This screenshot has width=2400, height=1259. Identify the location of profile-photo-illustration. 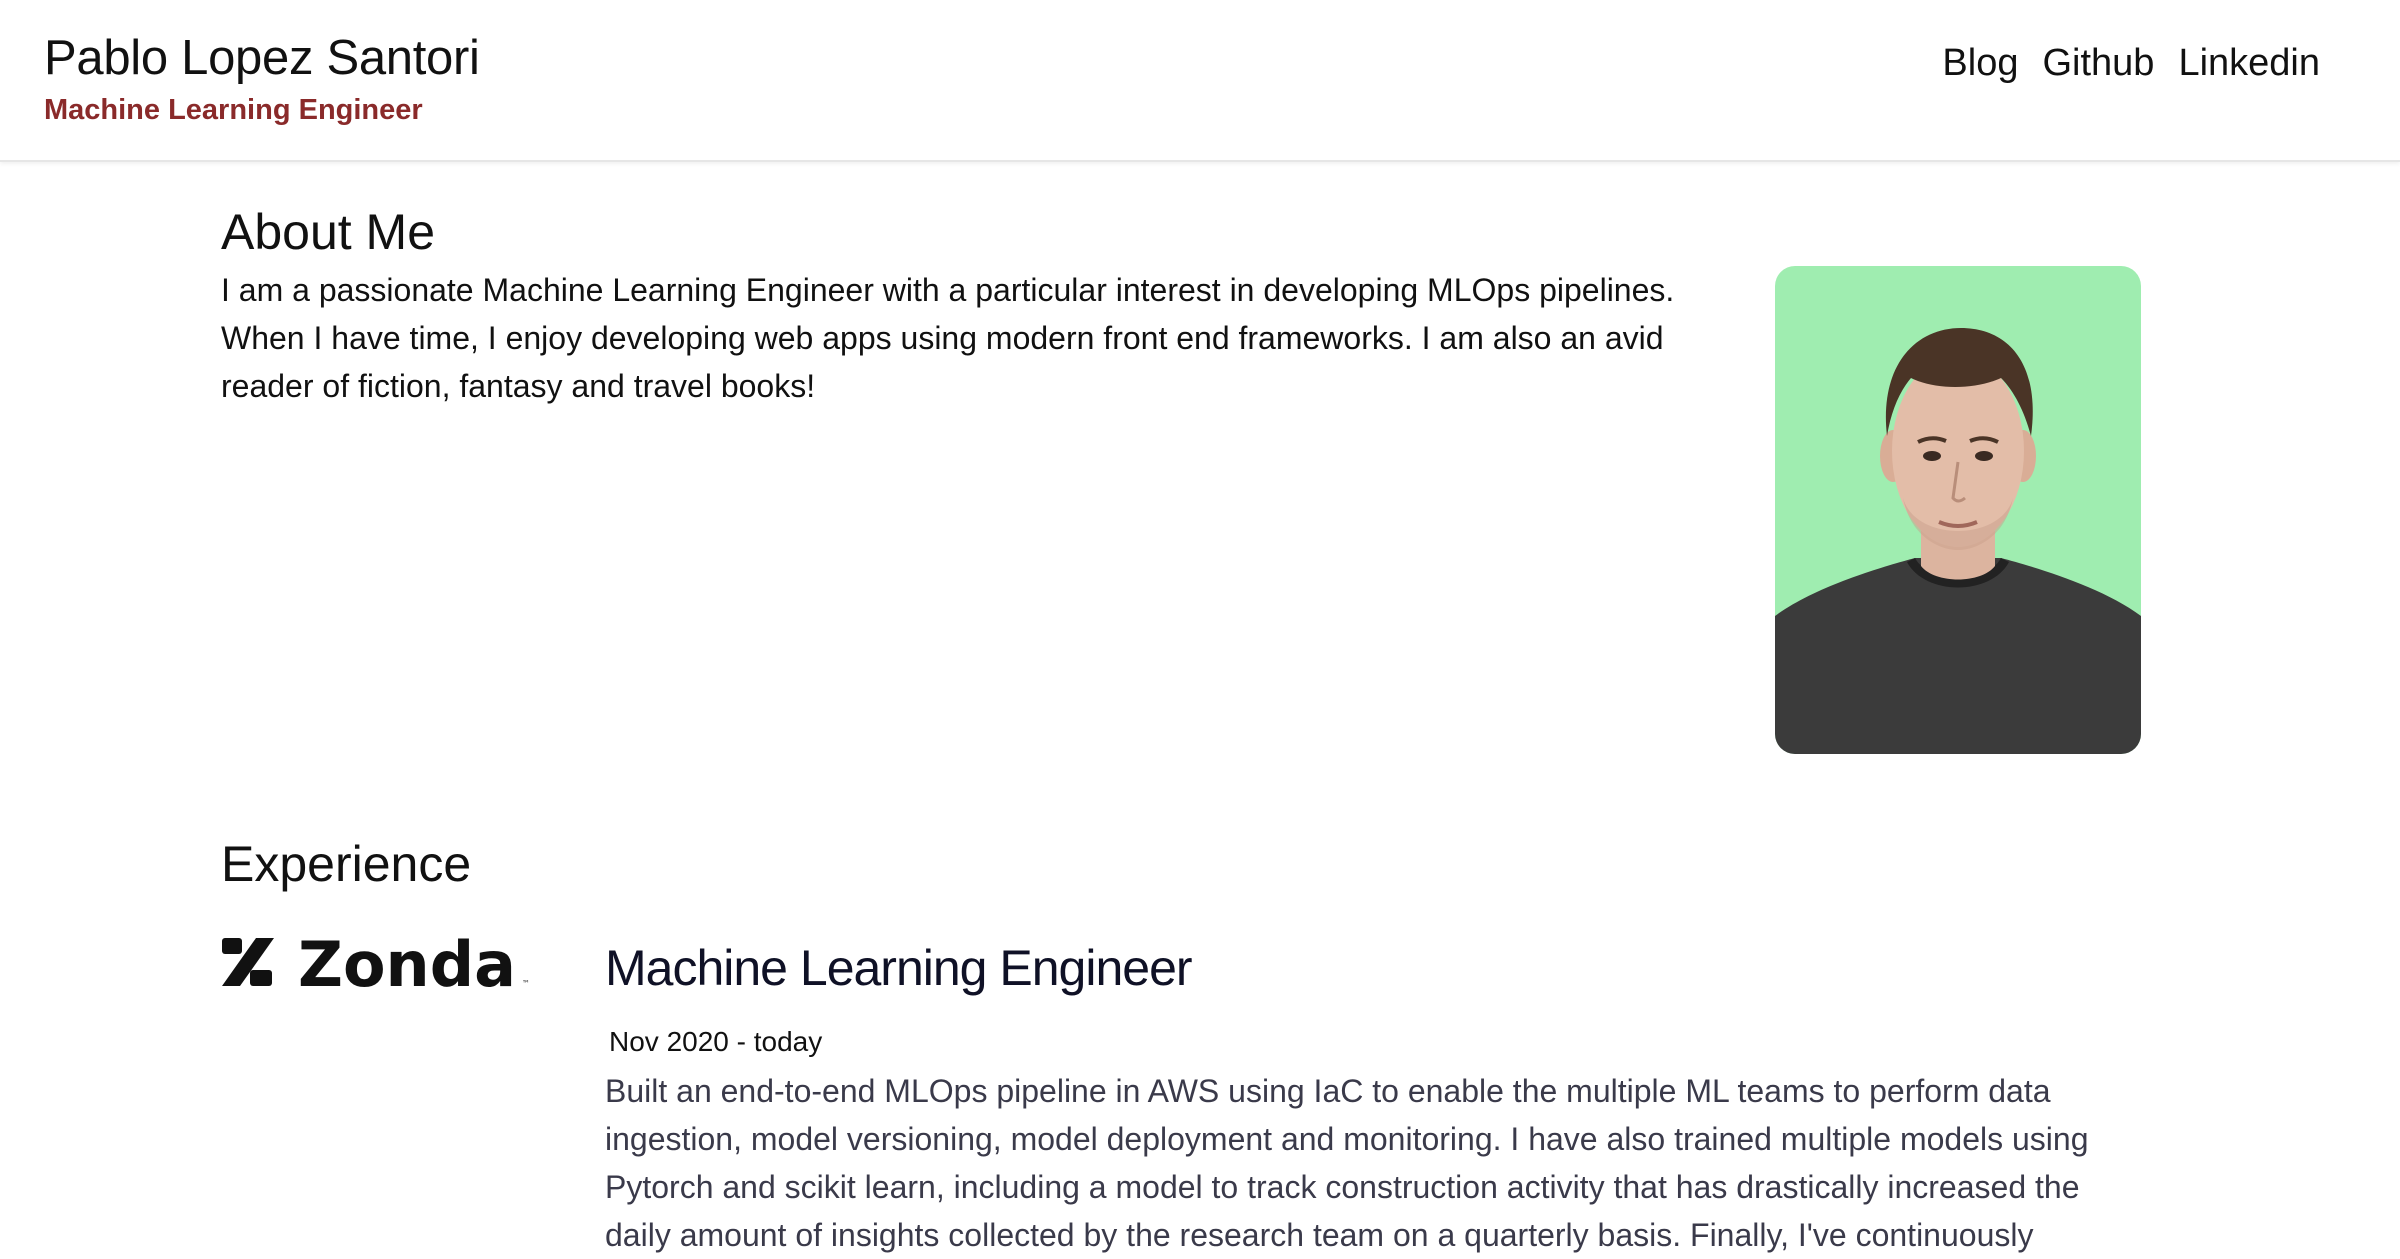
(1958, 541).